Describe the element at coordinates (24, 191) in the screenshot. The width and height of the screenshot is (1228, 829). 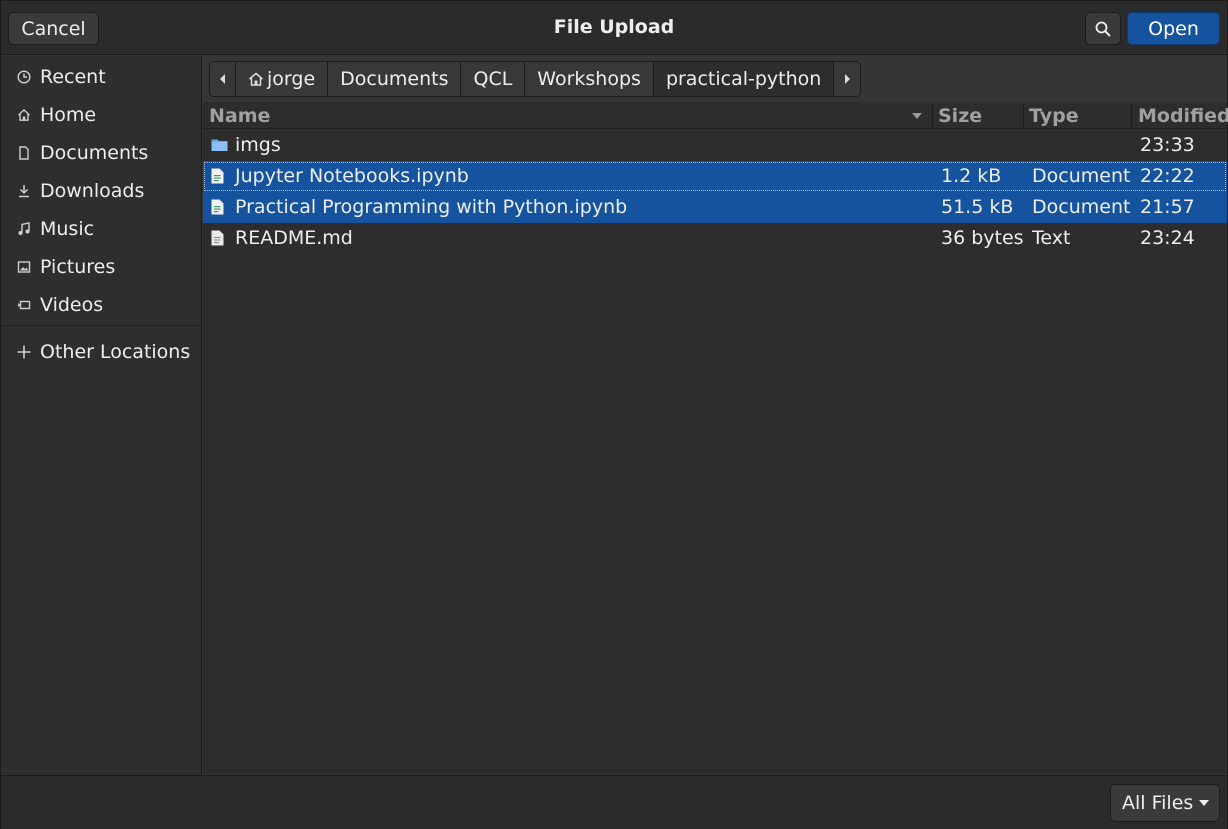
I see `download-icon` at that location.